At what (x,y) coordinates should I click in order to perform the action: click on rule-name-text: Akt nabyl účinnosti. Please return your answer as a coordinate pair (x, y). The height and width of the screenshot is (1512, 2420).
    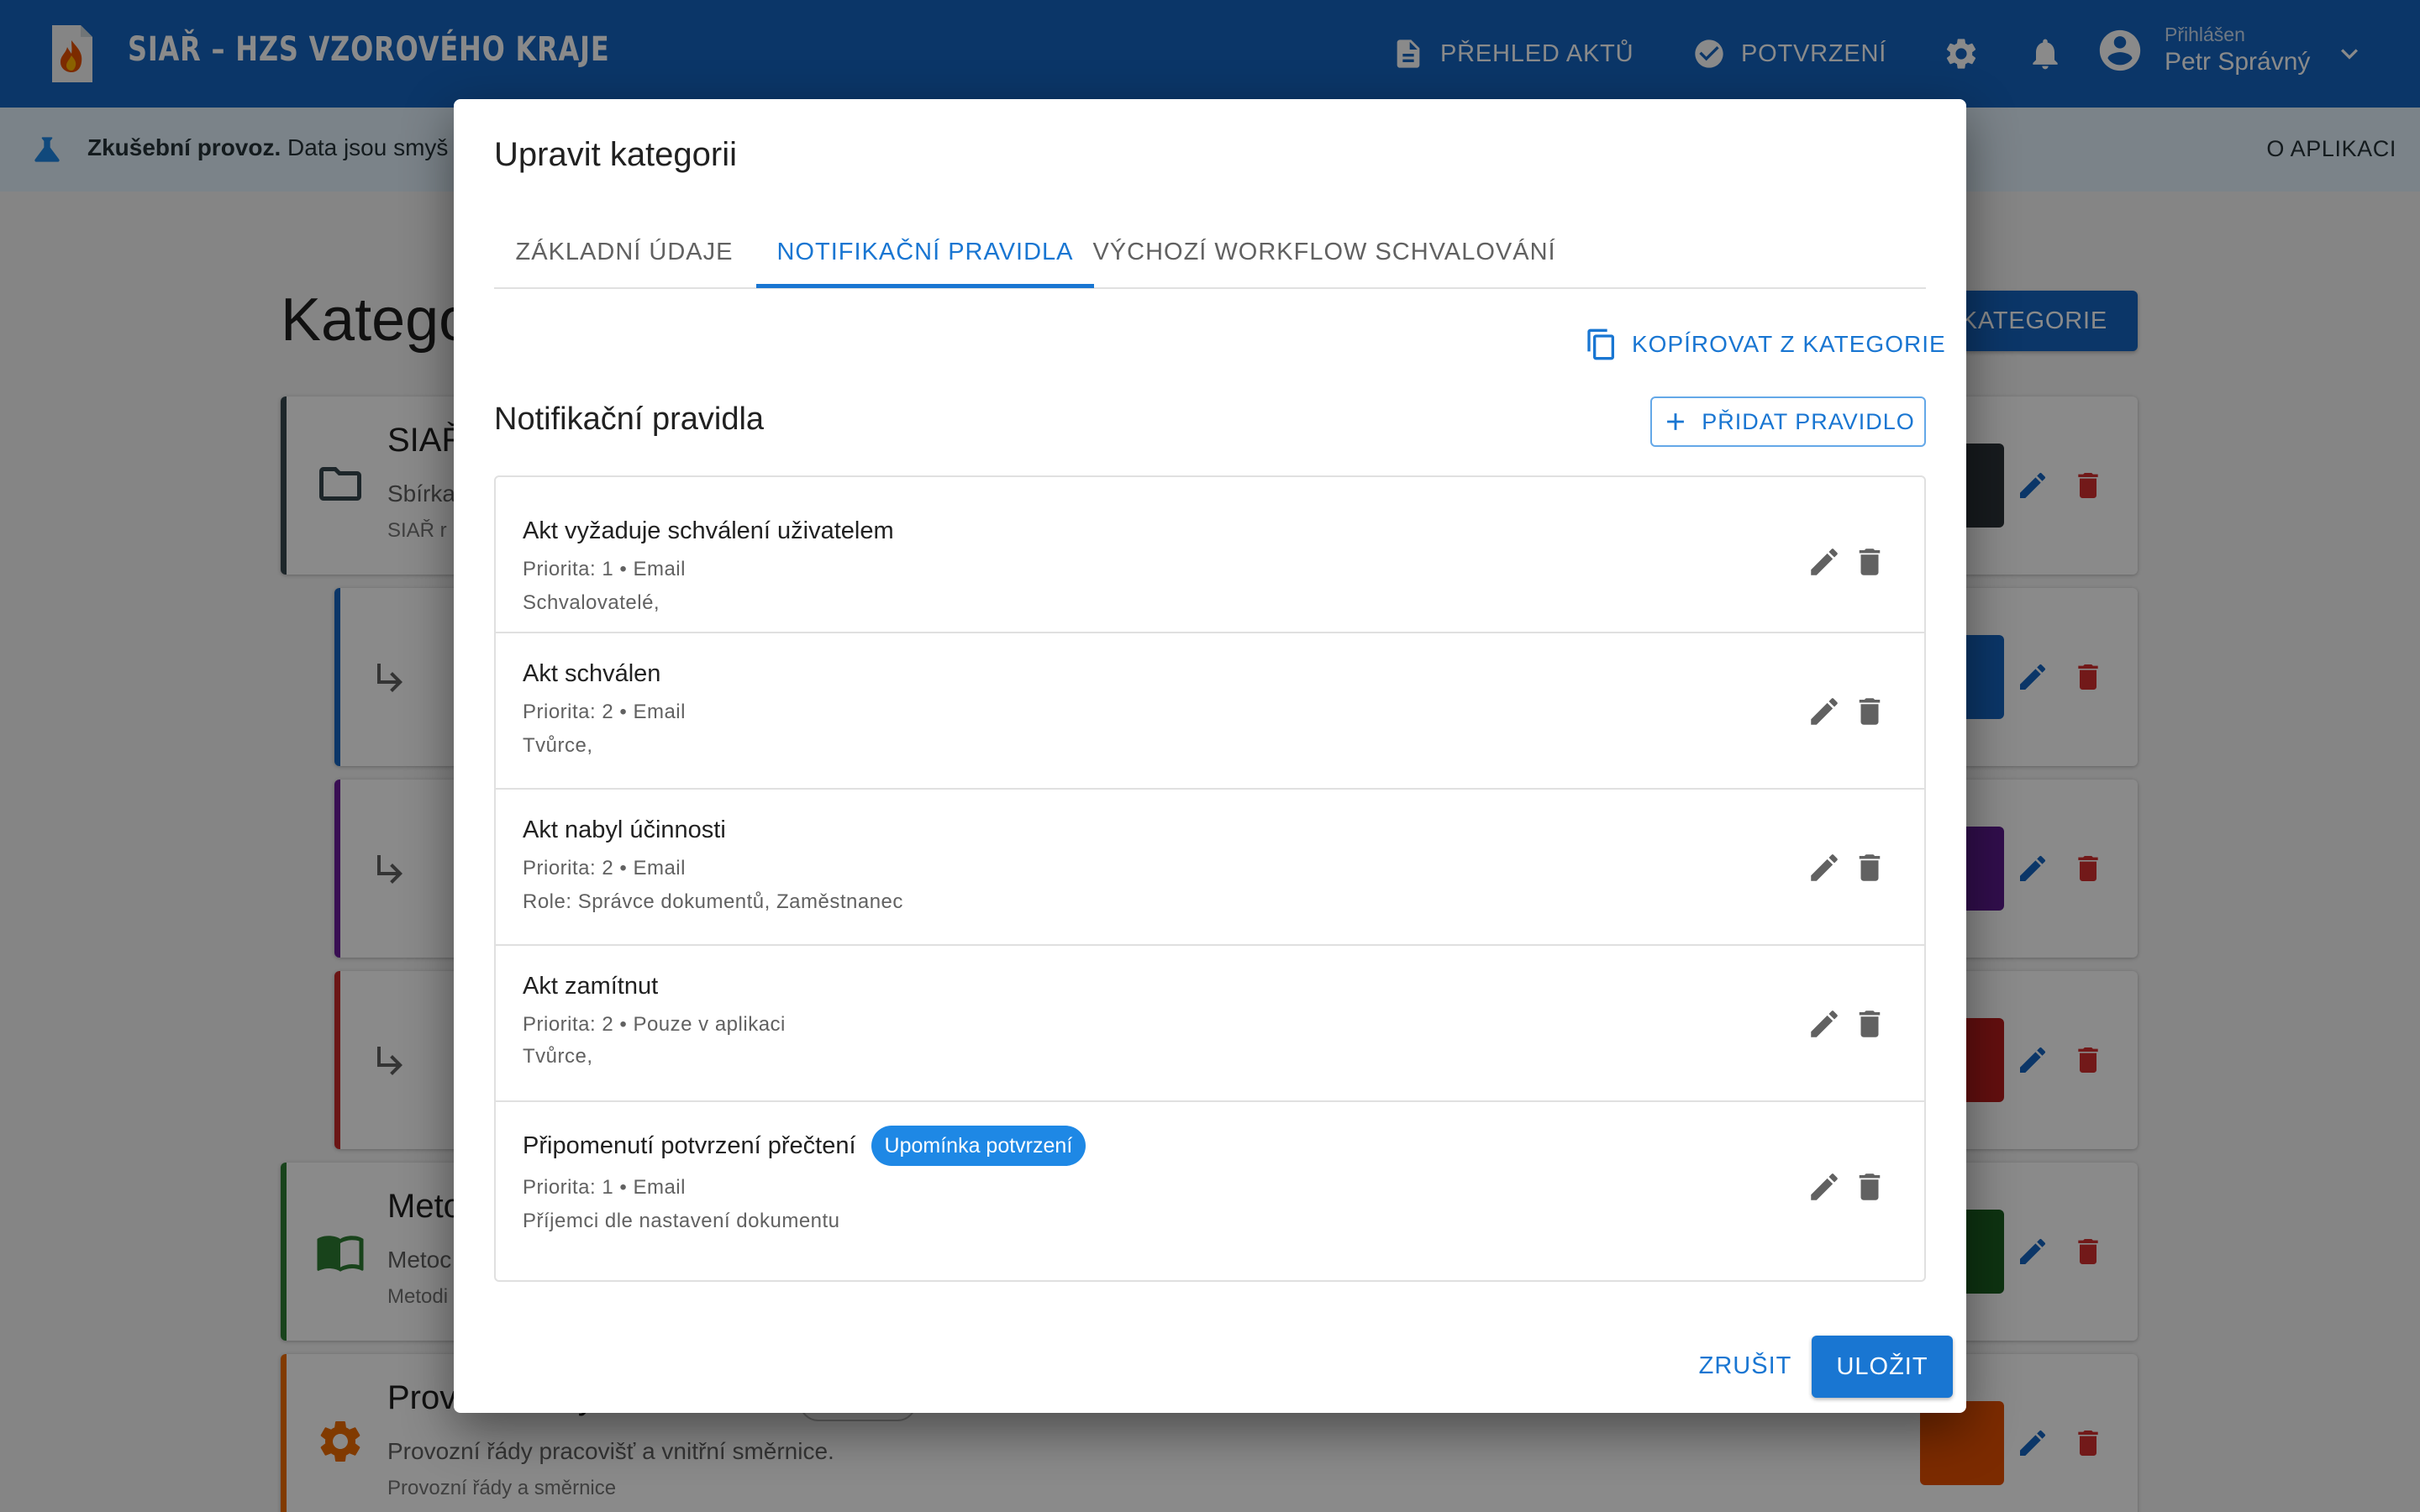
    Looking at the image, I should click on (624, 829).